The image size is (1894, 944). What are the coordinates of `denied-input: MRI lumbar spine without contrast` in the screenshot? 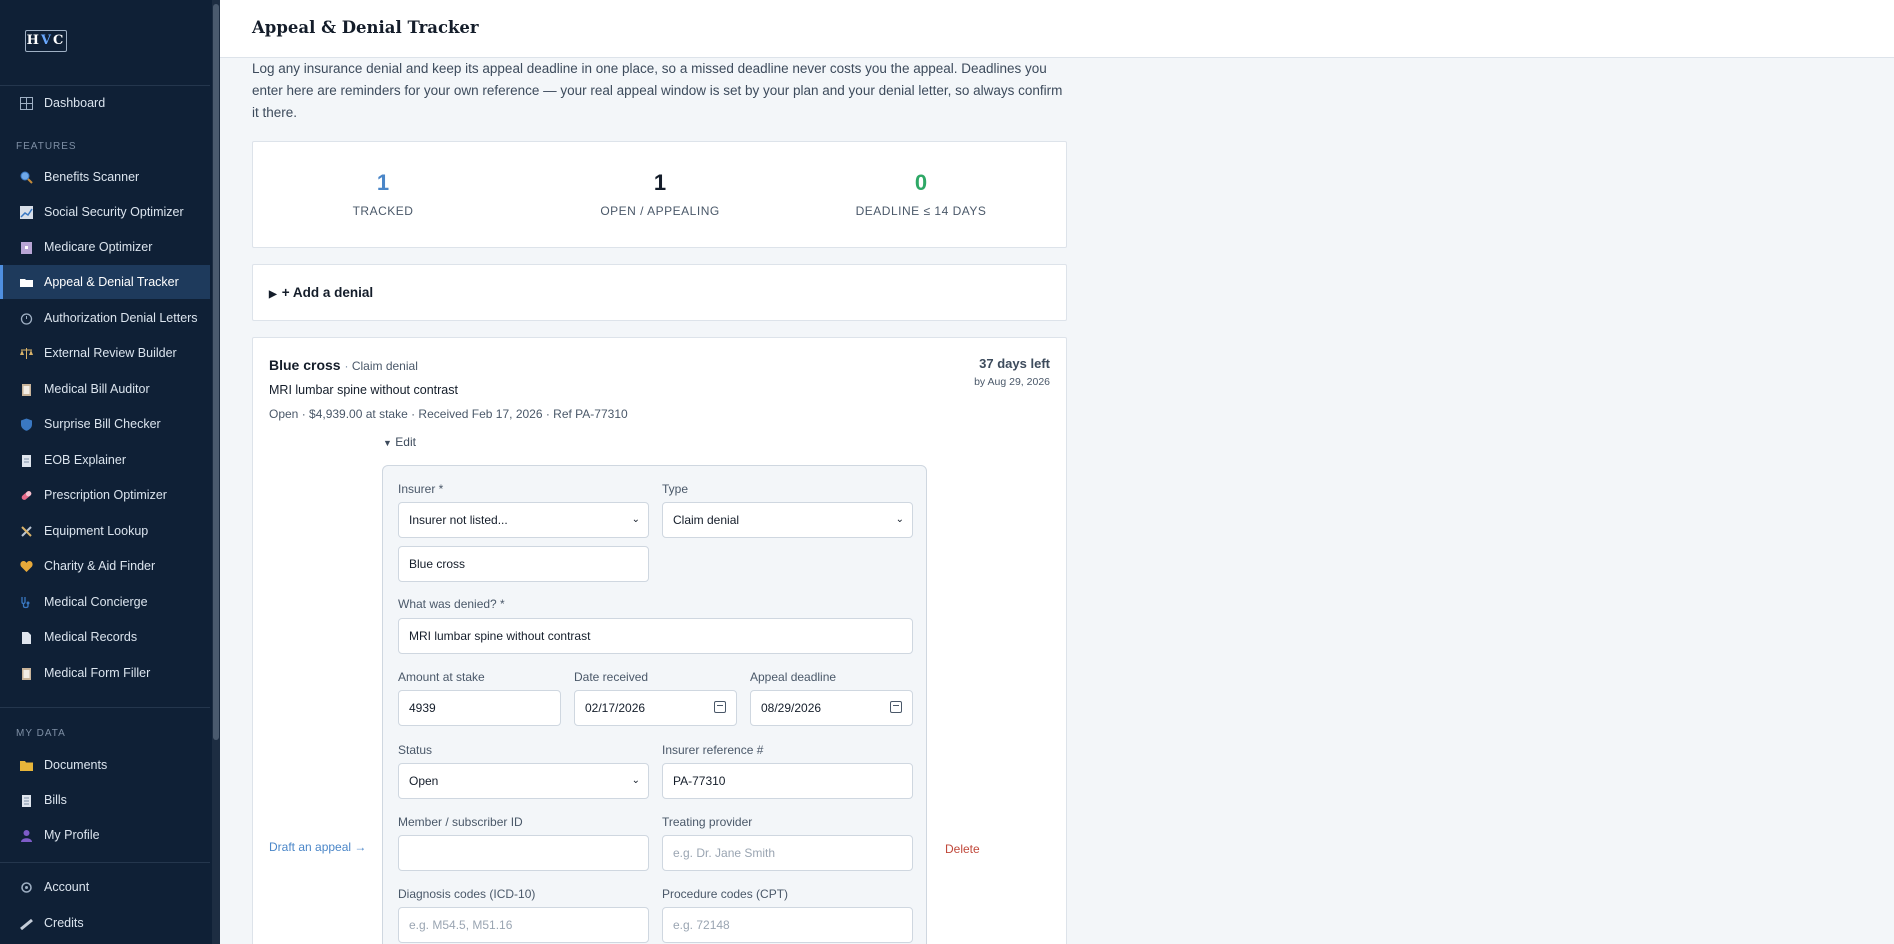 It's located at (655, 636).